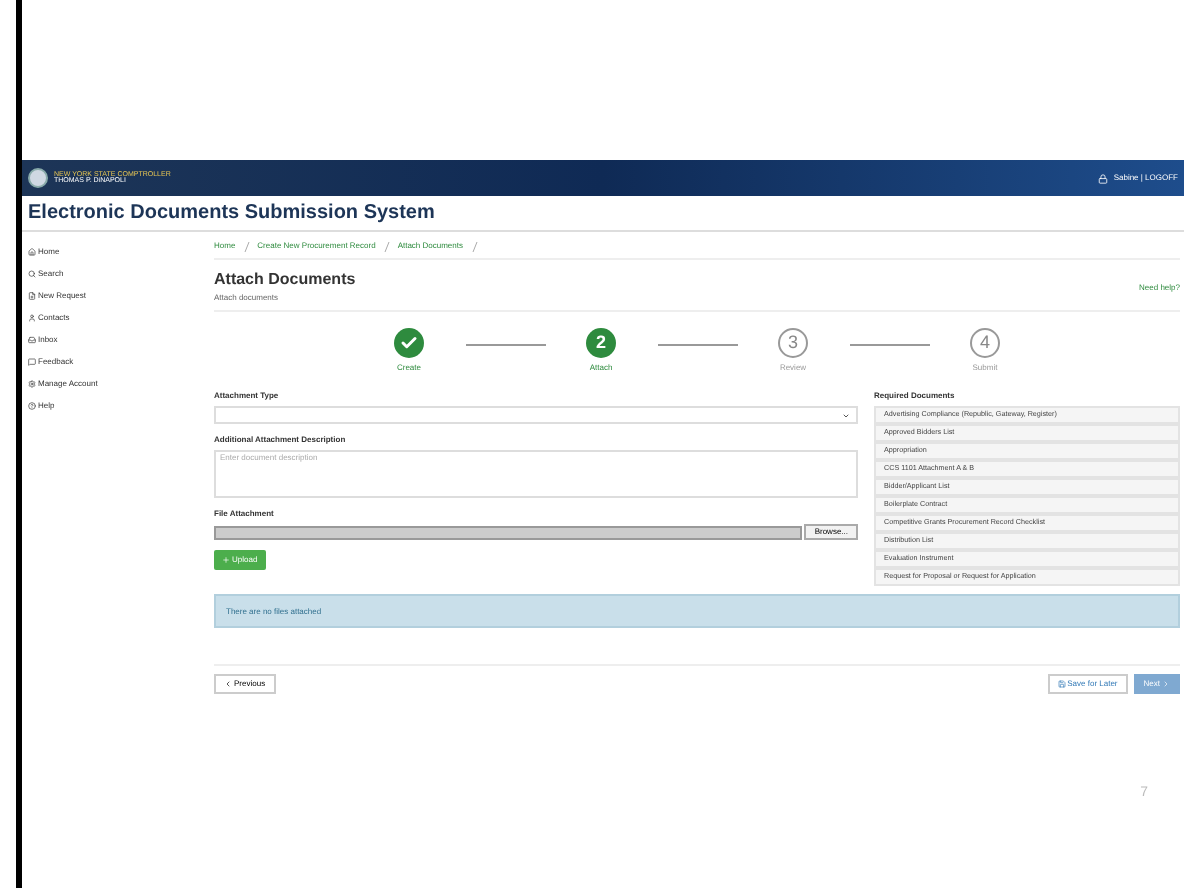  I want to click on person-icon, so click(32, 318).